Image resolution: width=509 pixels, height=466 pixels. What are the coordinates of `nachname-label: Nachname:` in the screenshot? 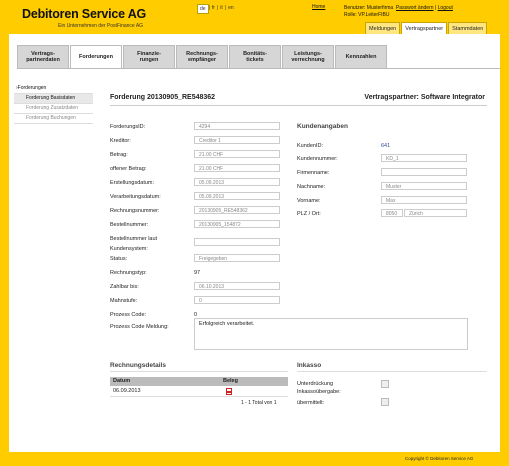 It's located at (311, 187).